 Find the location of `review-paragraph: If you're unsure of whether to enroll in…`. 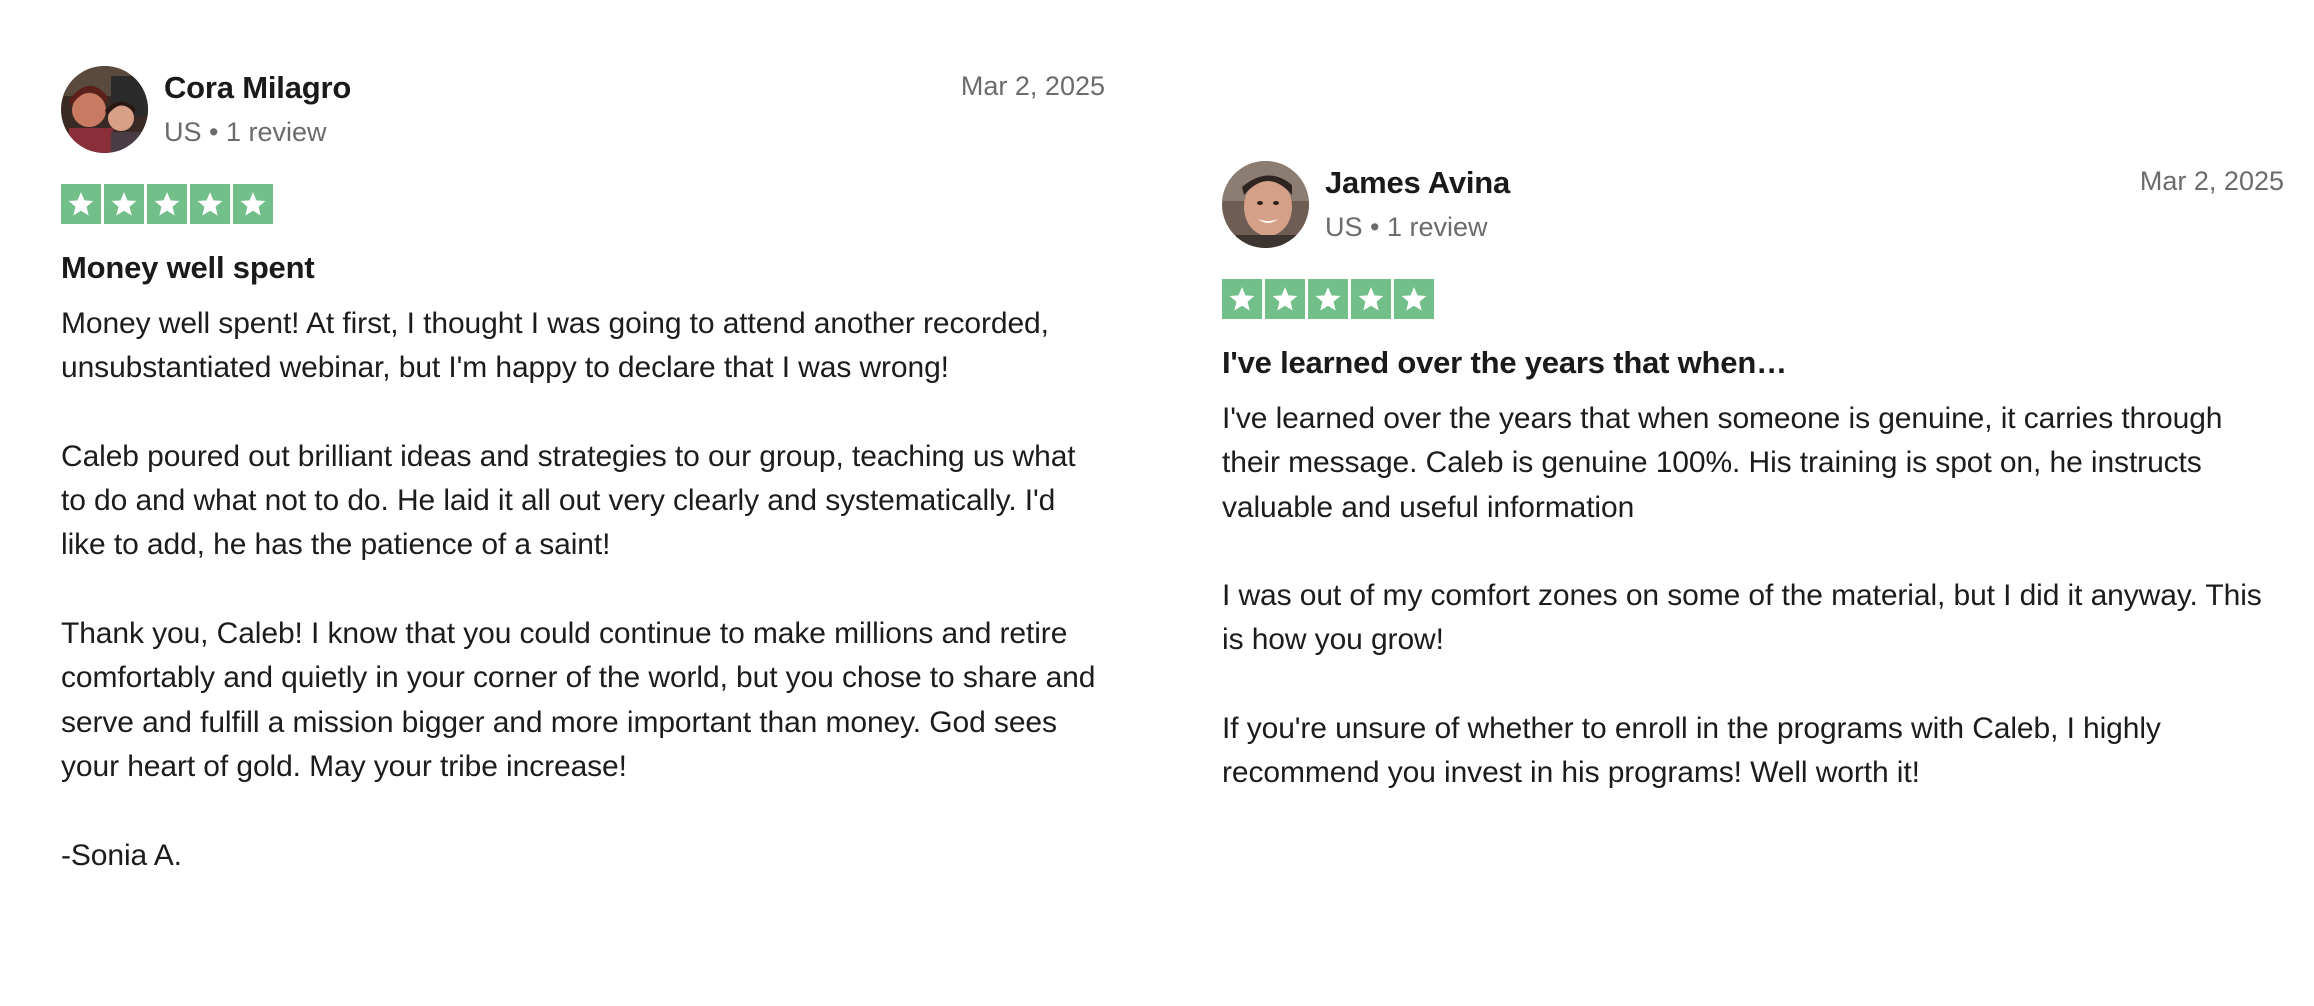

review-paragraph: If you're unsure of whether to enroll in… is located at coordinates (1691, 751).